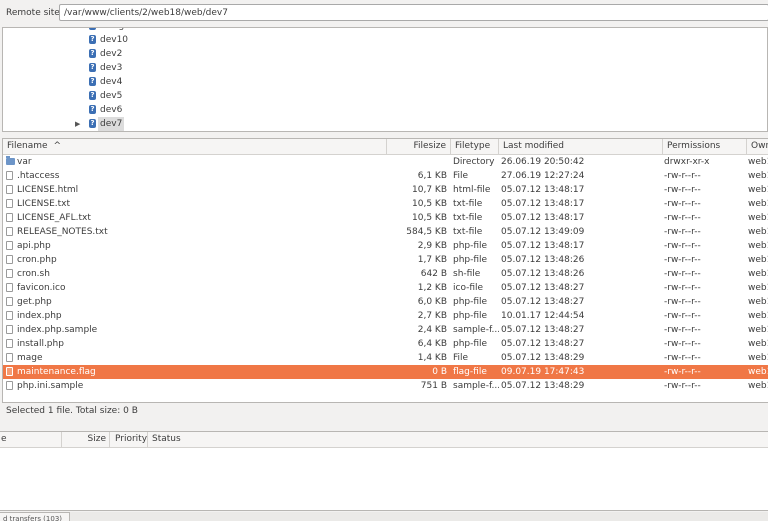 The image size is (768, 521). I want to click on queue-column-size: Size, so click(86, 439).